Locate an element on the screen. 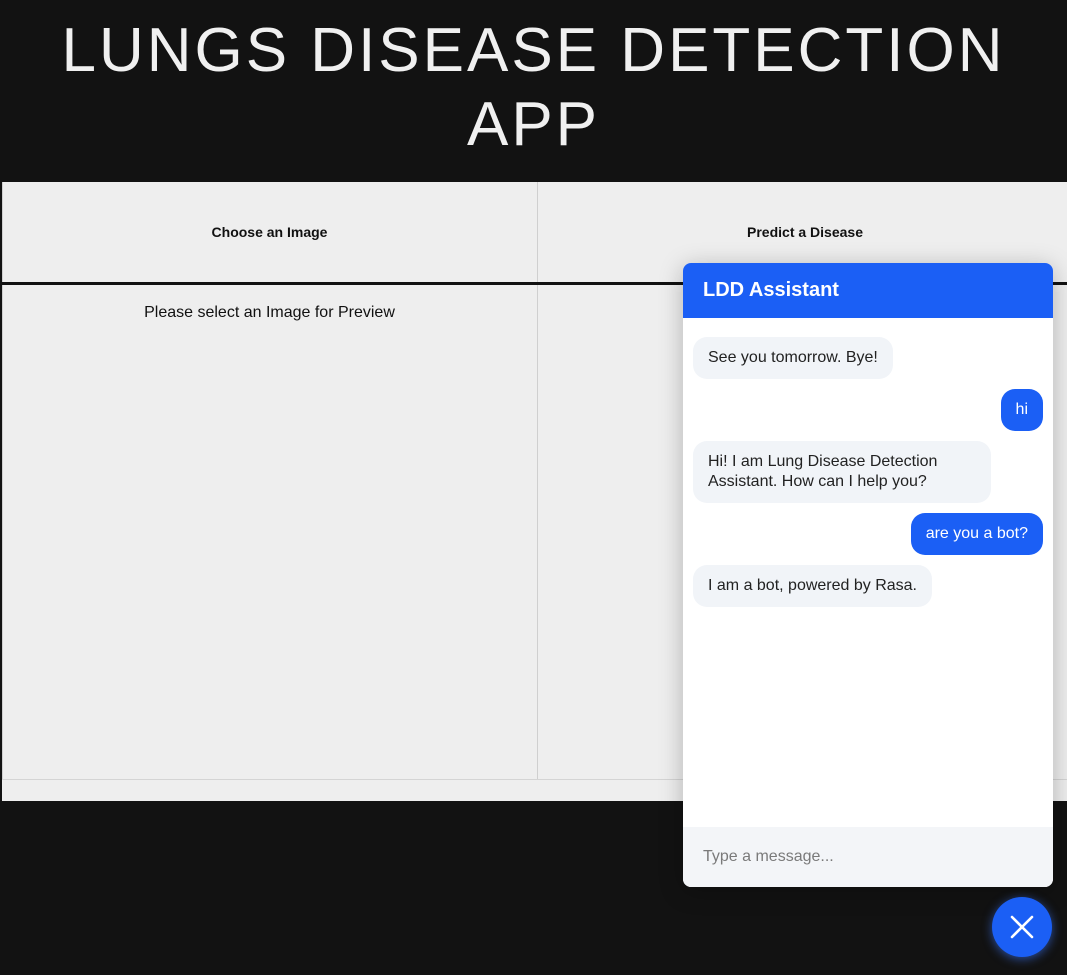 This screenshot has height=975, width=1067. choose-image-button: Choose an Image is located at coordinates (269, 232).